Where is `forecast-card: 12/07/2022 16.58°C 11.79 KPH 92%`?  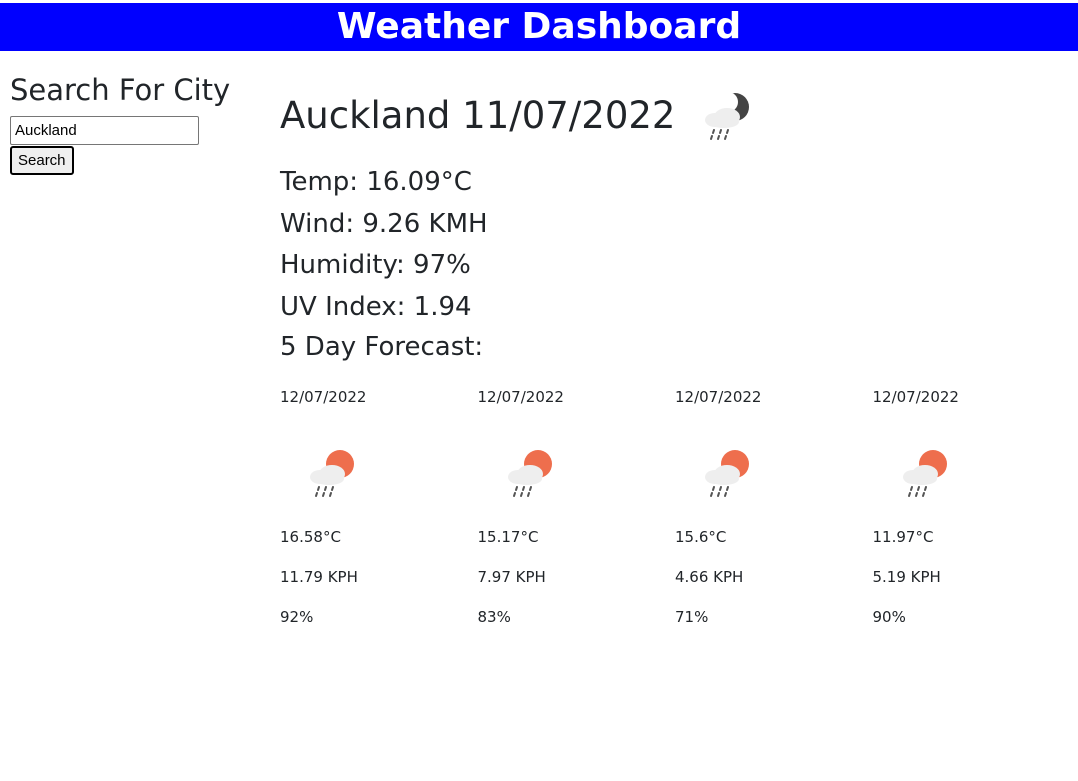
forecast-card: 12/07/2022 16.58°C 11.79 KPH 92% is located at coordinates (375, 511).